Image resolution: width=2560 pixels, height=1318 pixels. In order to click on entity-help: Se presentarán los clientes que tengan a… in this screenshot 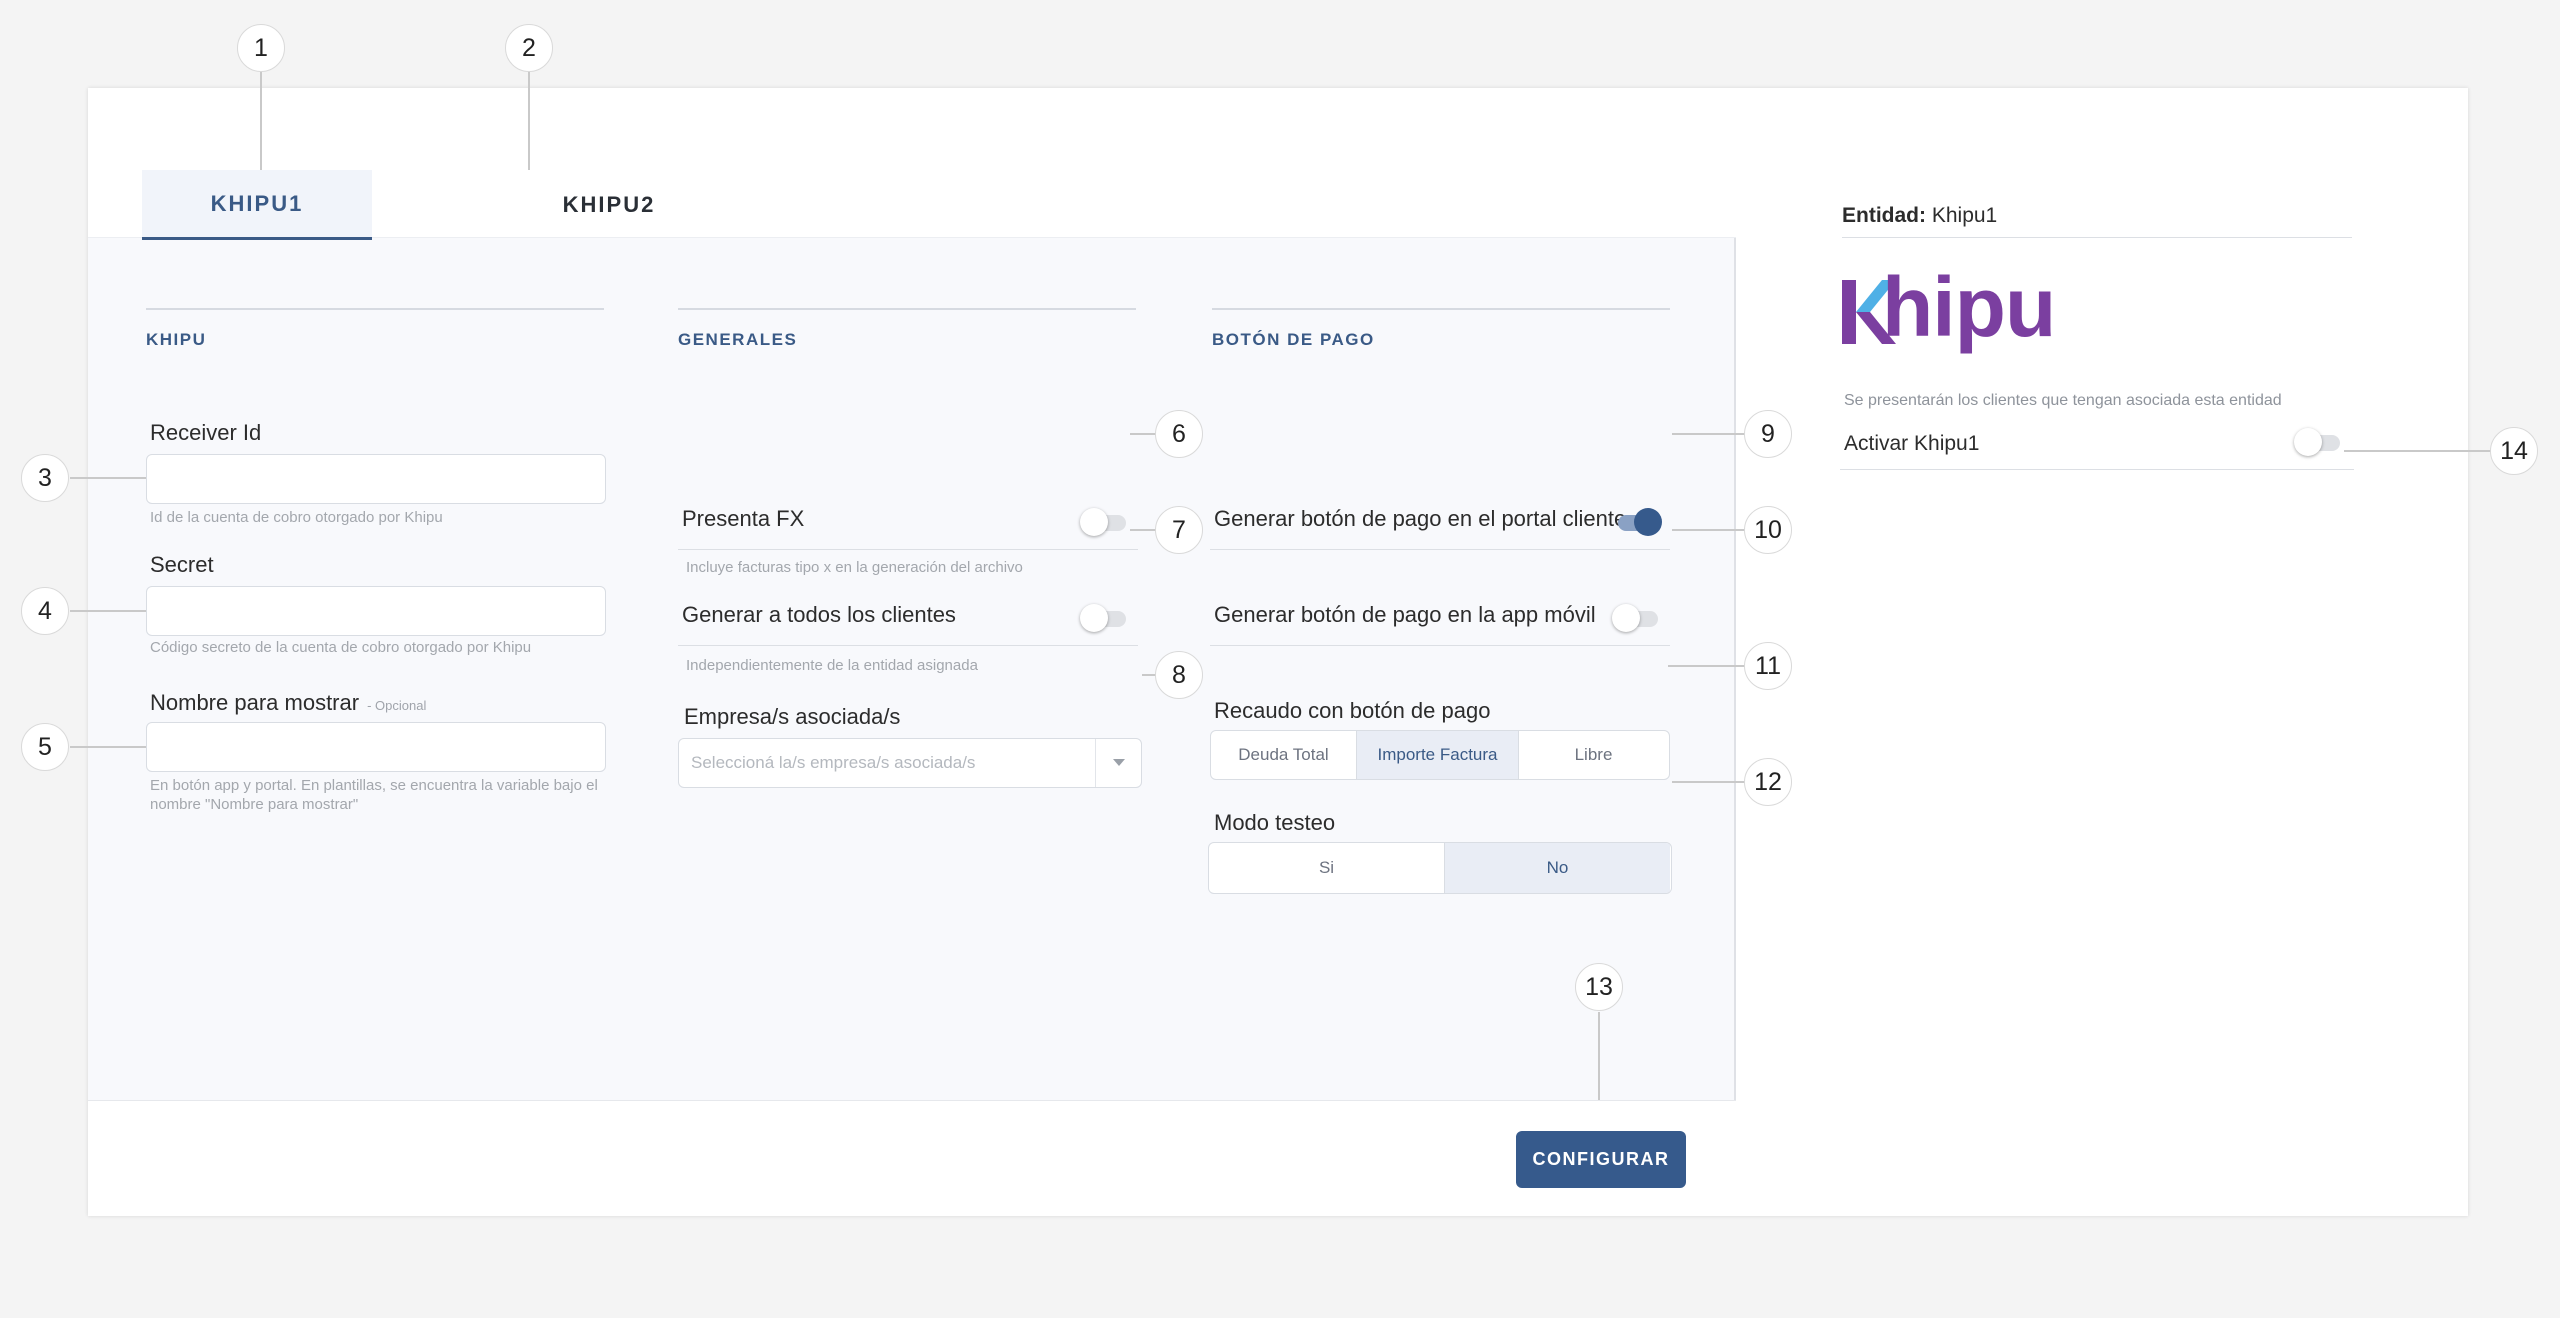, I will do `click(2063, 400)`.